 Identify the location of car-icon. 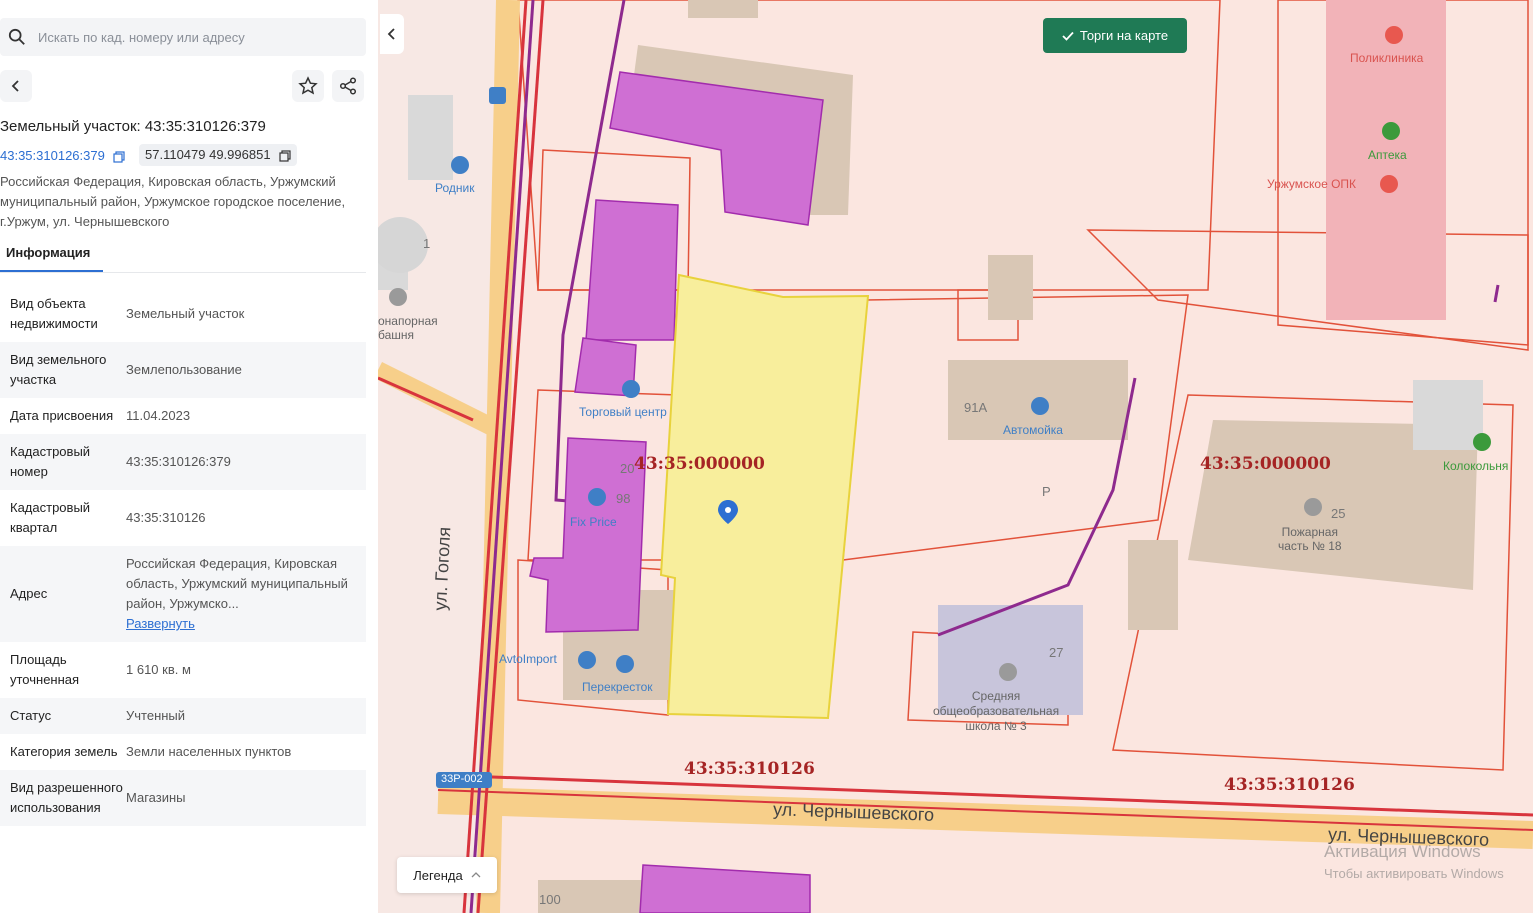
(587, 660).